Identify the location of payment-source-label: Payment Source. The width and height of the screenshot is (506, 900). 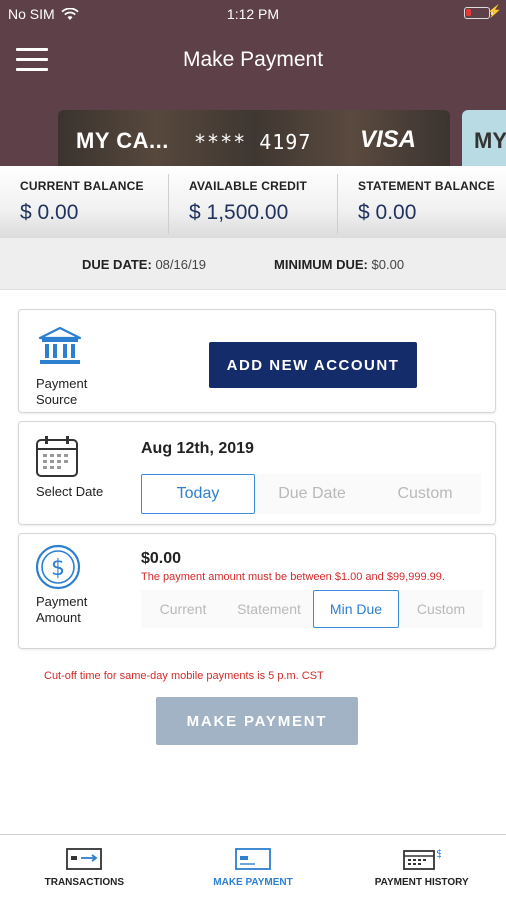
(62, 391).